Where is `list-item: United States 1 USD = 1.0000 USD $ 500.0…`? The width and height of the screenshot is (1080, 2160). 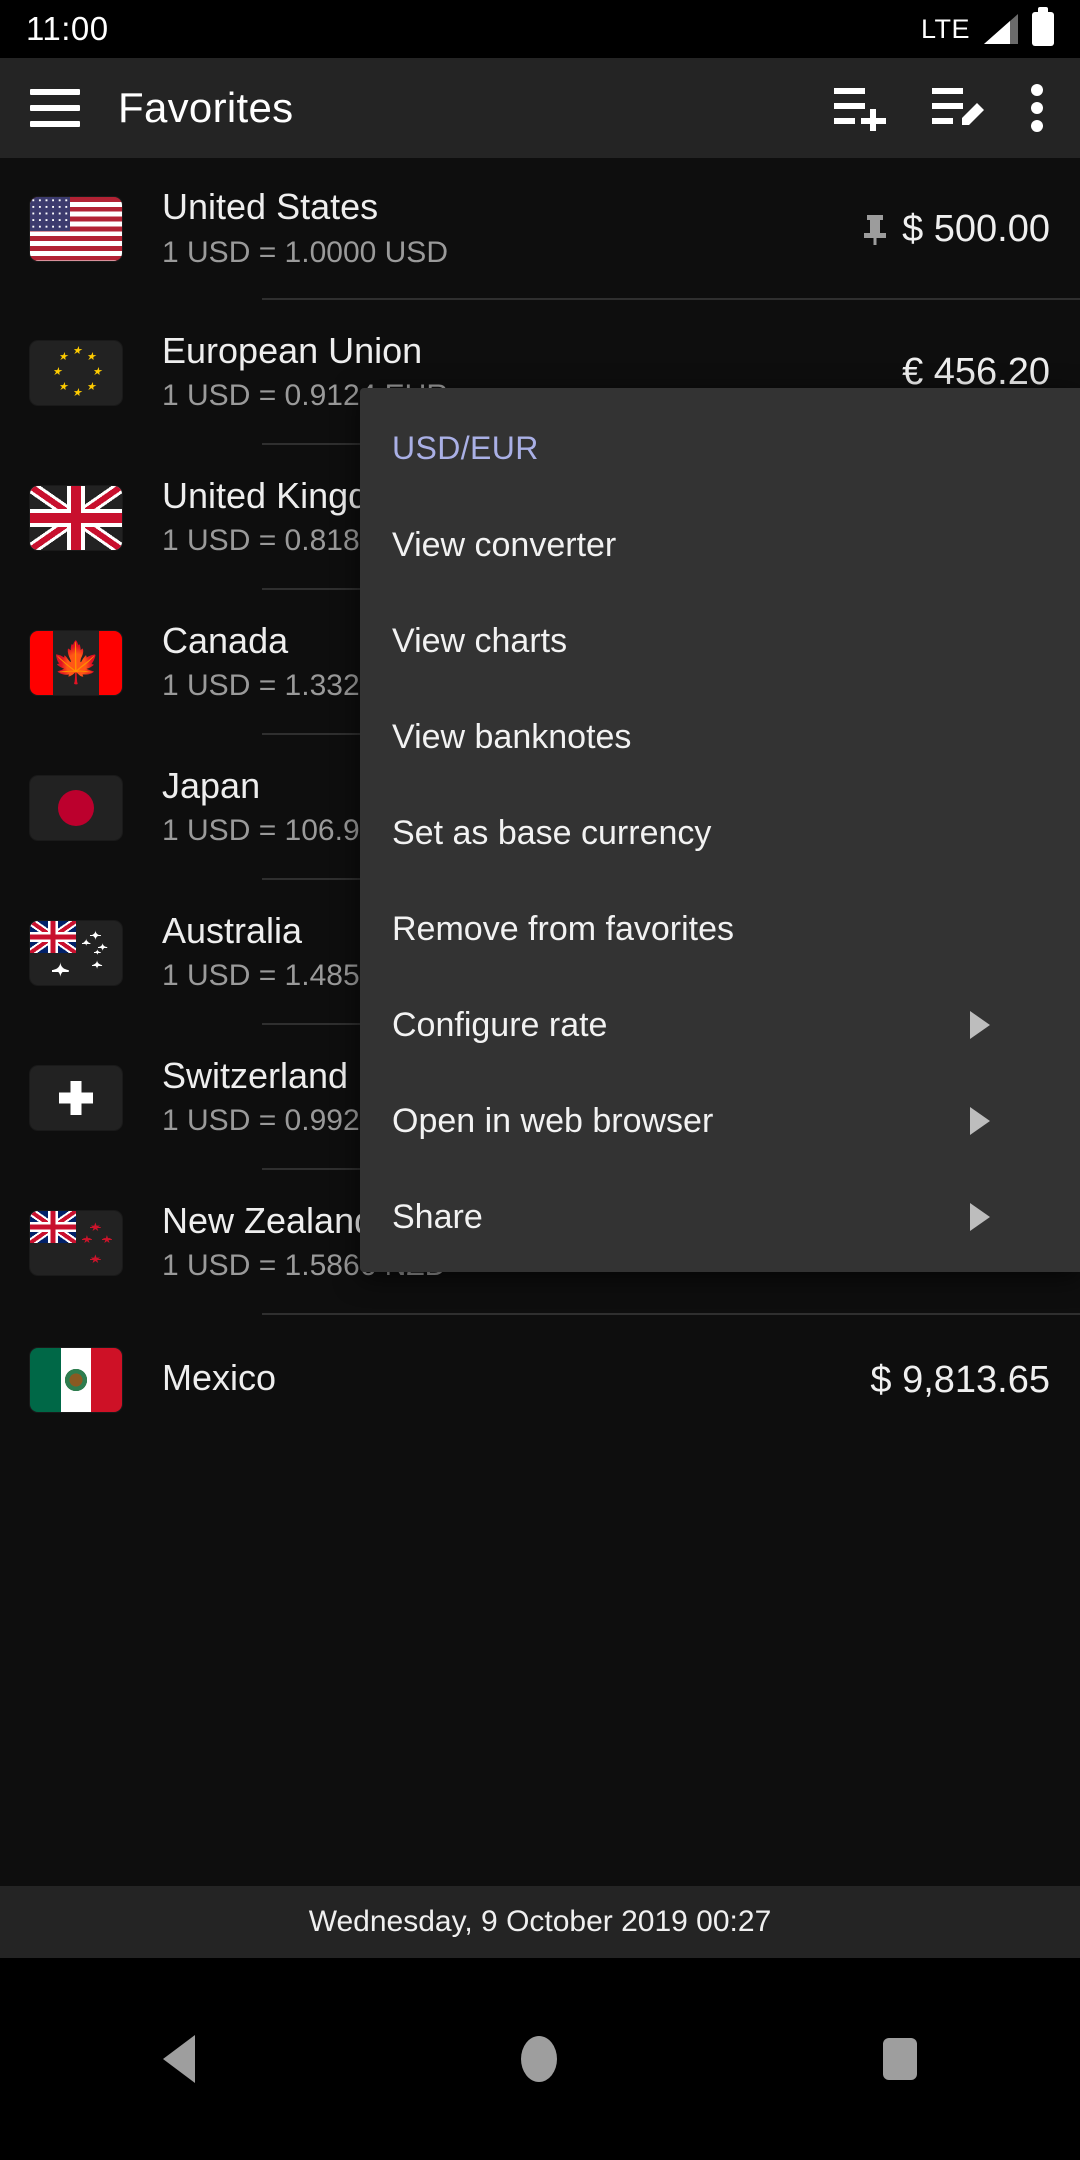 list-item: United States 1 USD = 1.0000 USD $ 500.0… is located at coordinates (540, 229).